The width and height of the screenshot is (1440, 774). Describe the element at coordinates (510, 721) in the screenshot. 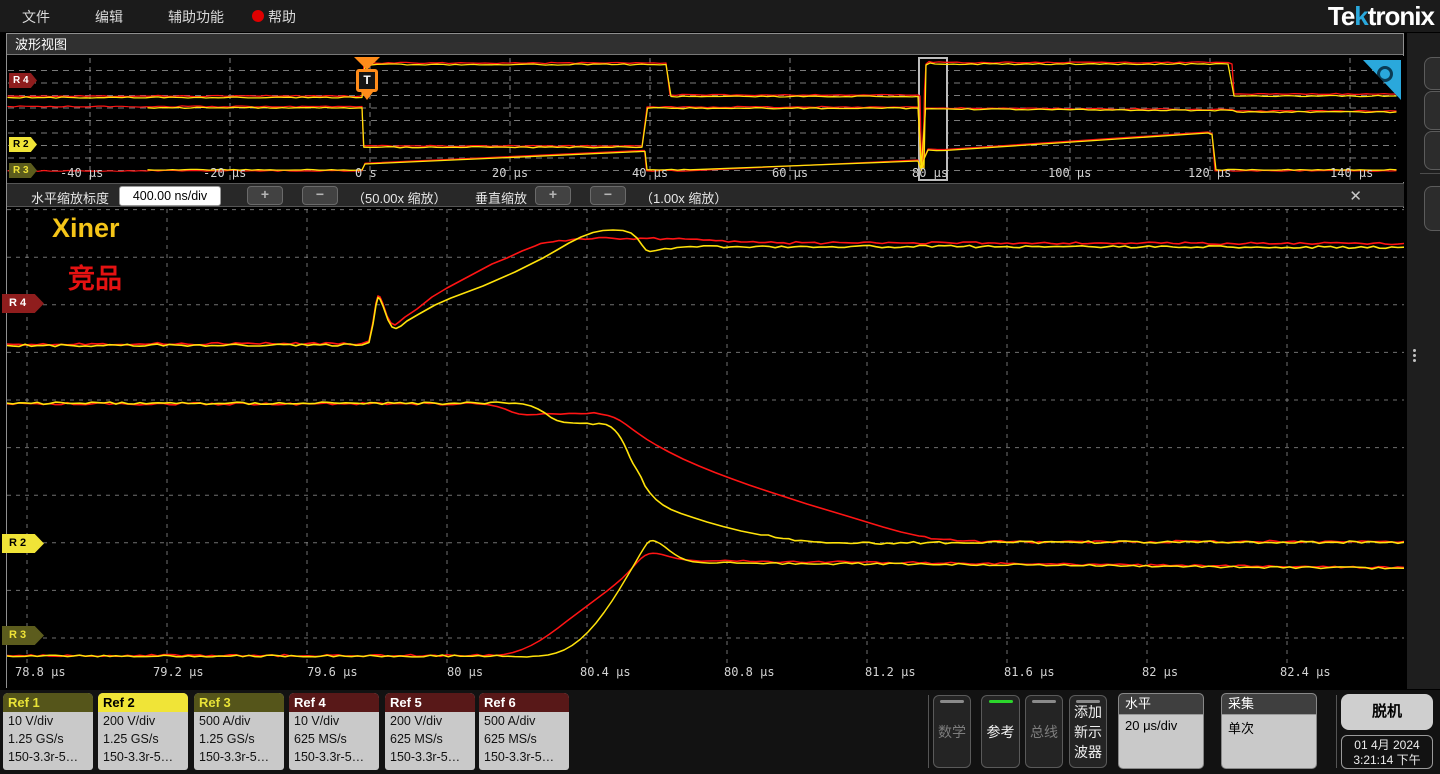

I see `ref-card-line-0: 500 A/div` at that location.